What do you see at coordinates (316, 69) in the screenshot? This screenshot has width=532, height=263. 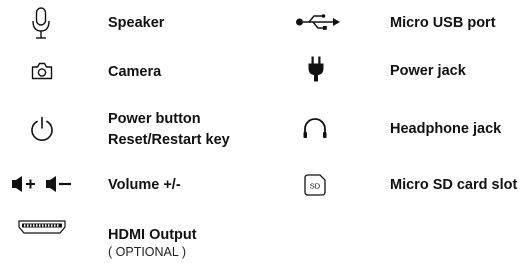 I see `power-plug-icon` at bounding box center [316, 69].